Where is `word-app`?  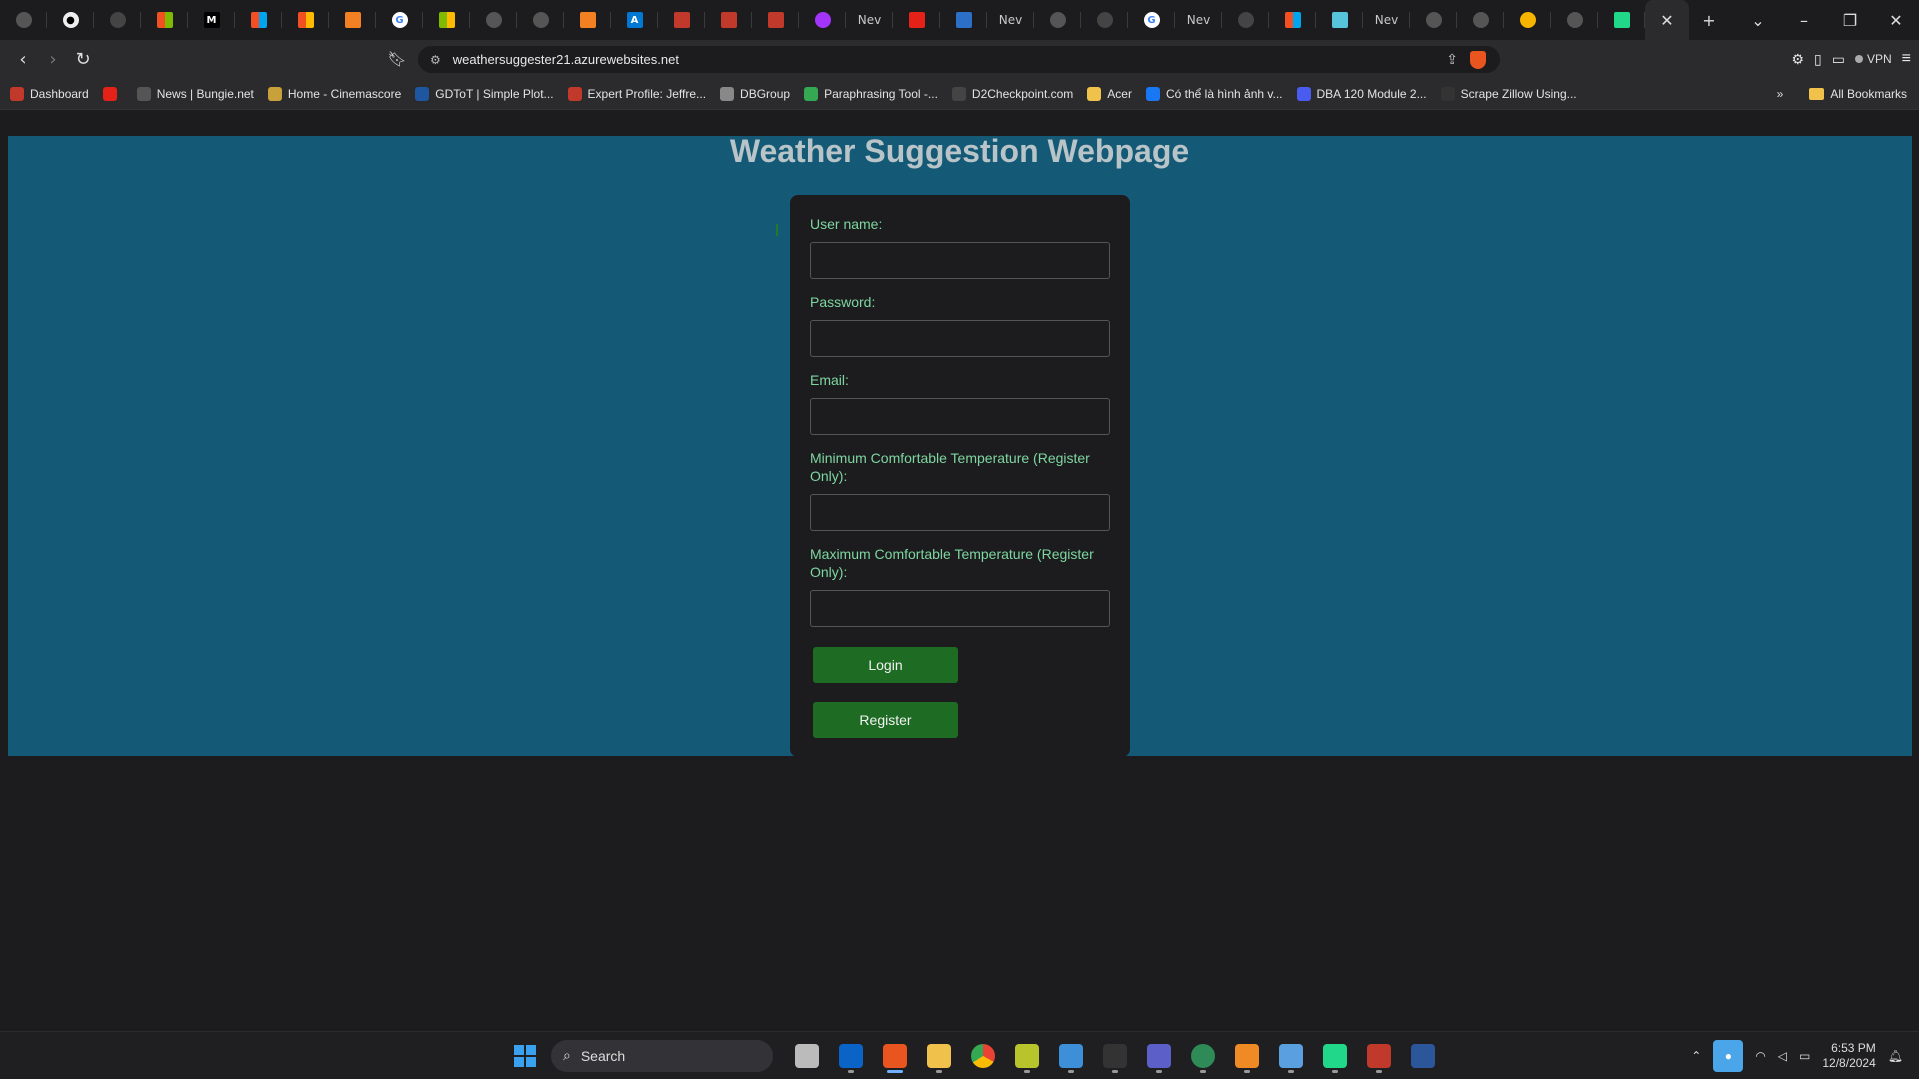 word-app is located at coordinates (1423, 1056).